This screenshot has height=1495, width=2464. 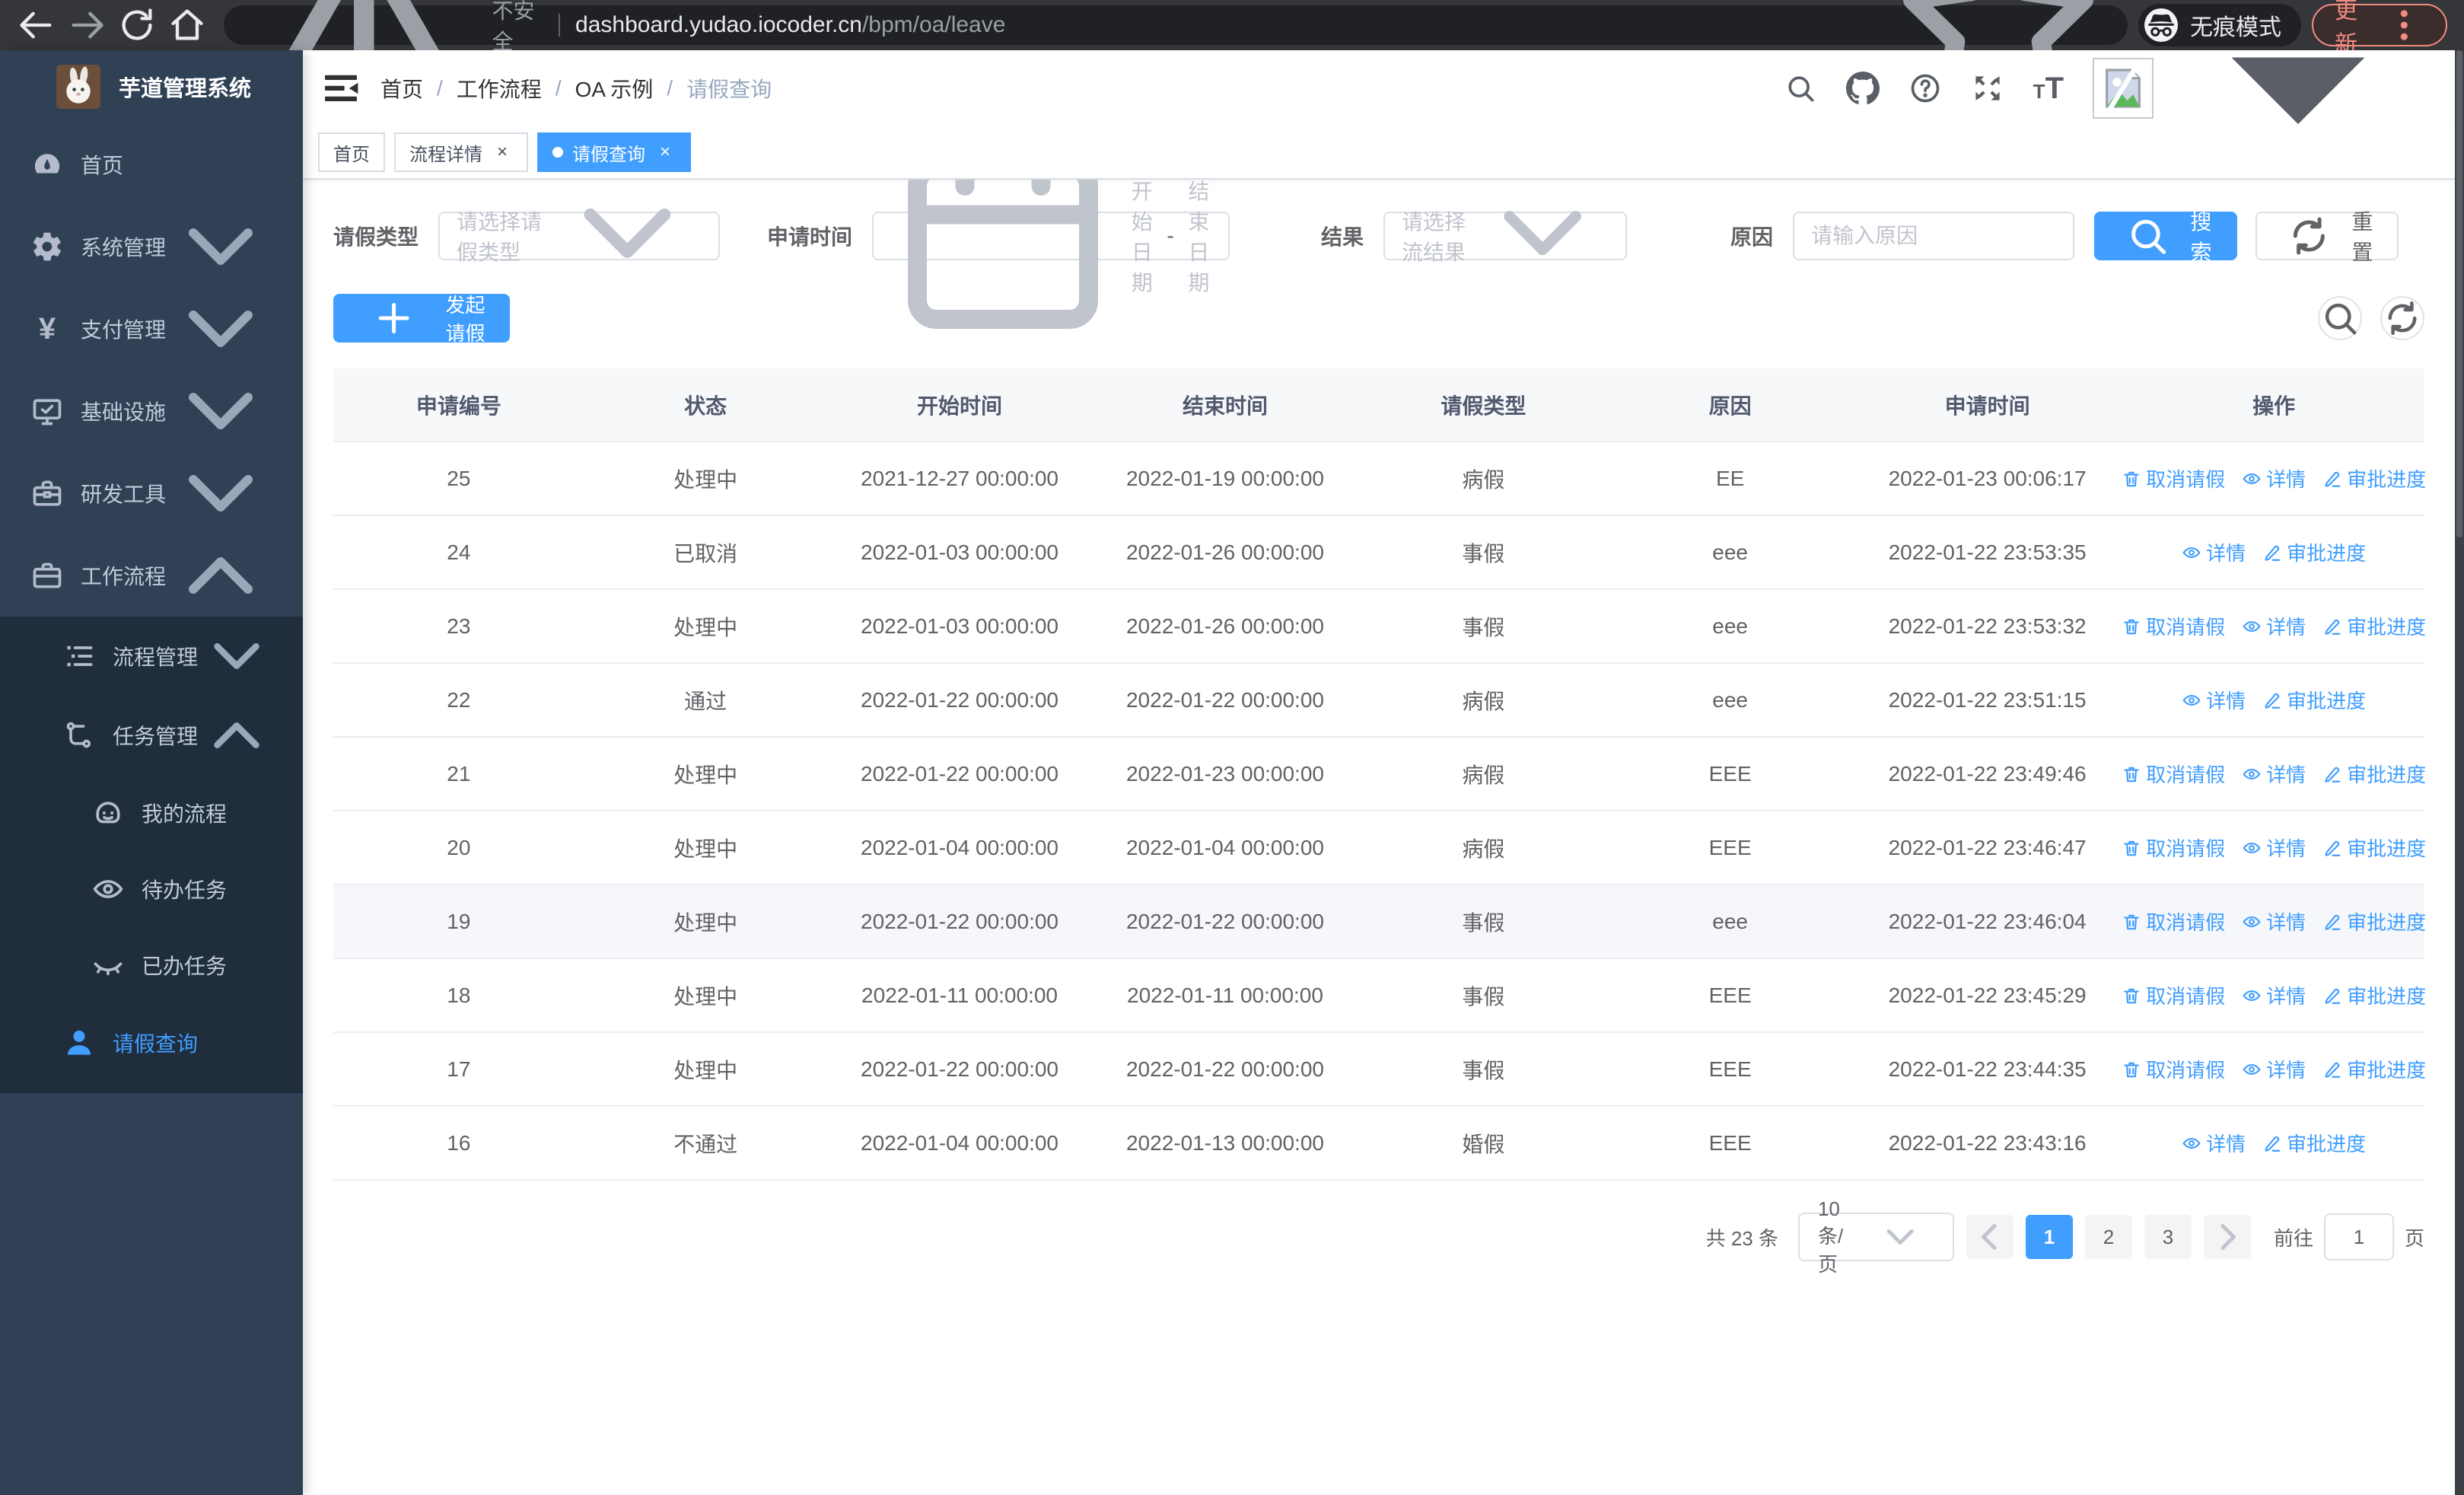 What do you see at coordinates (151, 965) in the screenshot?
I see `sidebar-item: 已办任务` at bounding box center [151, 965].